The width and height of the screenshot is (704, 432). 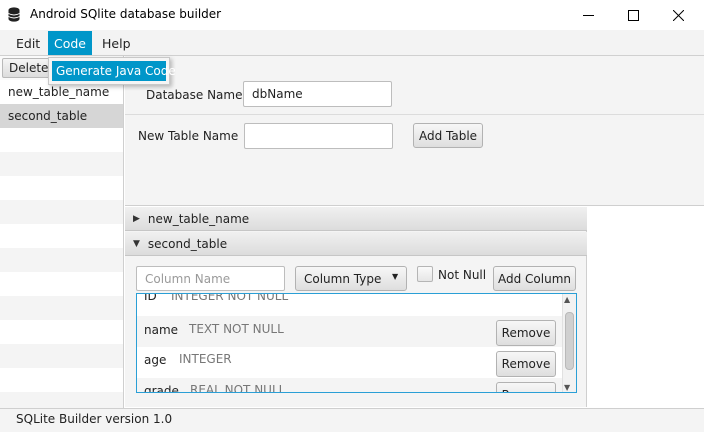 I want to click on accordion-pane-second-table: ▼ second_table, so click(x=356, y=244).